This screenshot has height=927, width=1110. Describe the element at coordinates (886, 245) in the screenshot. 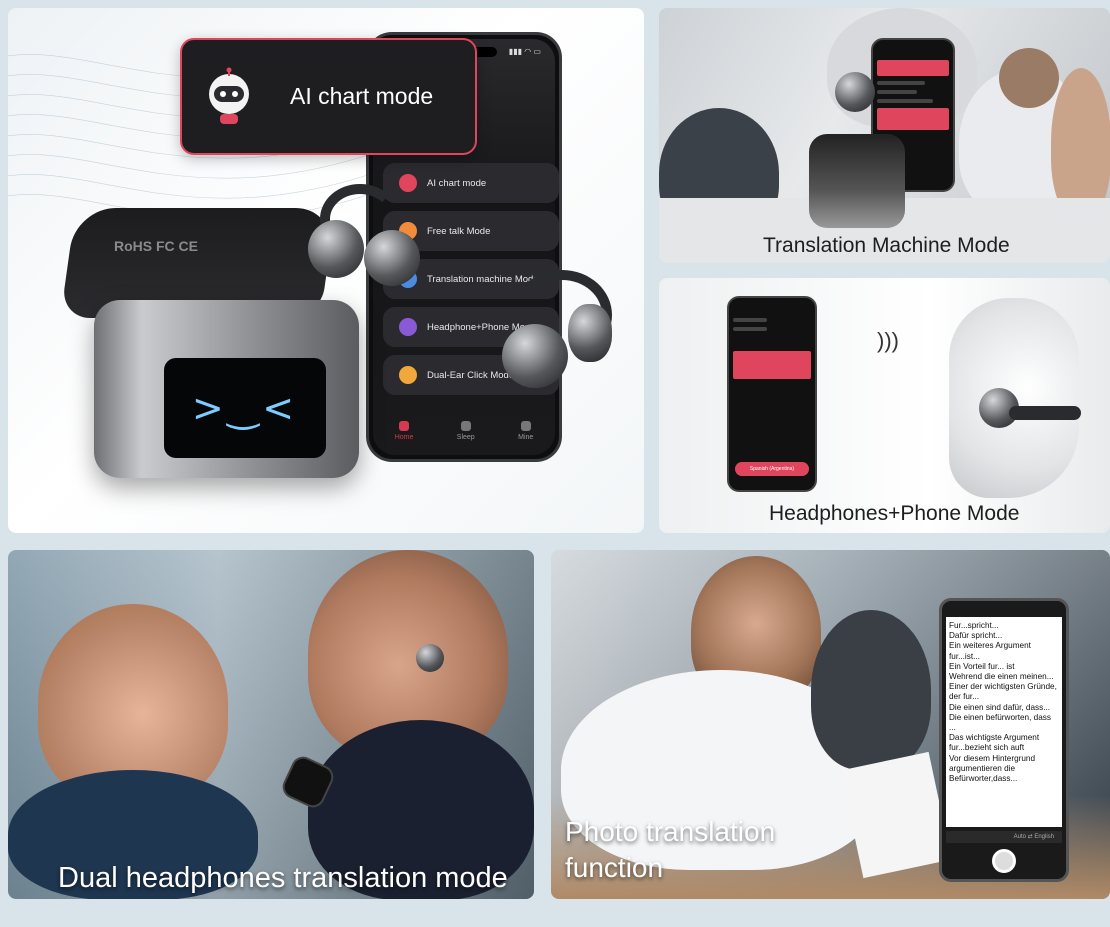

I see `panel-caption: Translation Machine Mode` at that location.